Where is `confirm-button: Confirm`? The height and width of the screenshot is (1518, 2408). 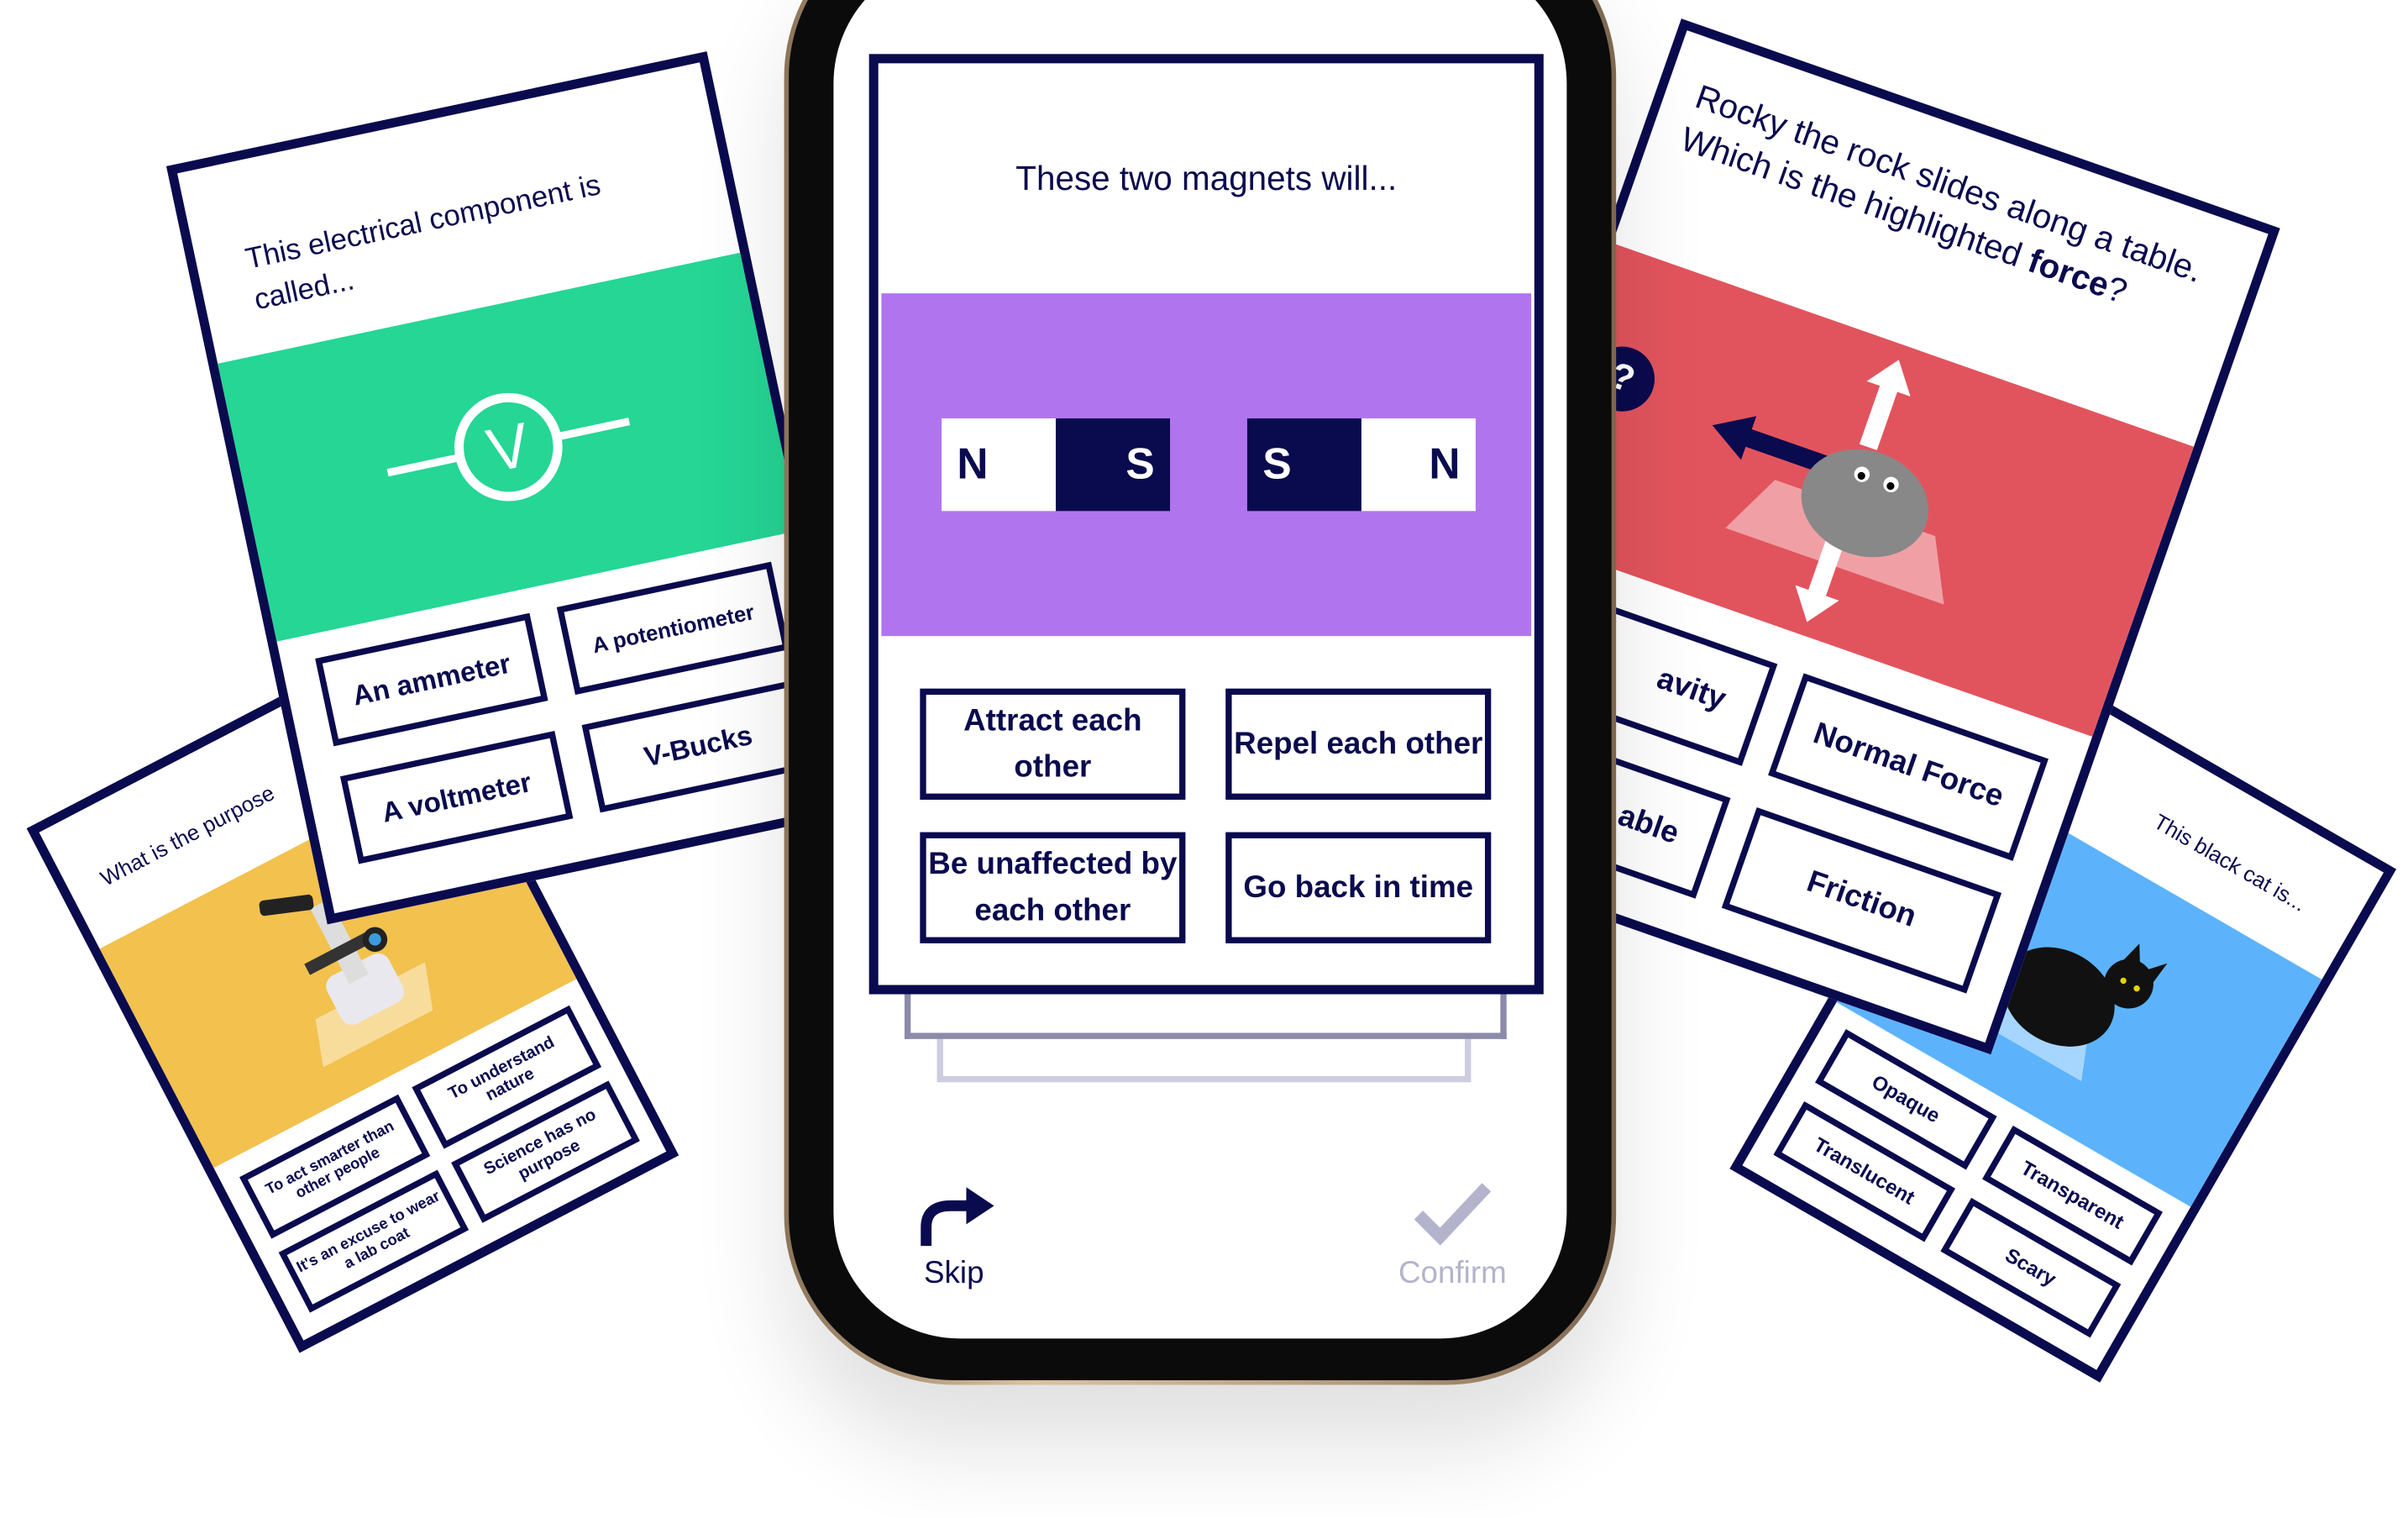
confirm-button: Confirm is located at coordinates (1452, 1236).